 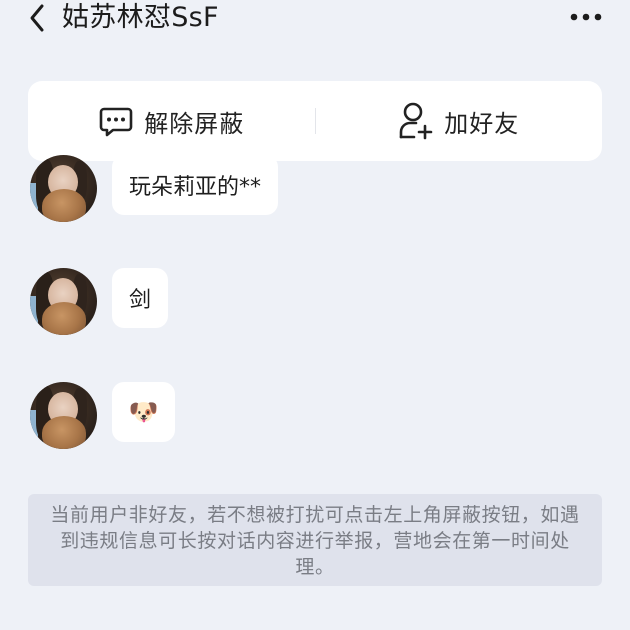 I want to click on more-button, so click(x=586, y=17).